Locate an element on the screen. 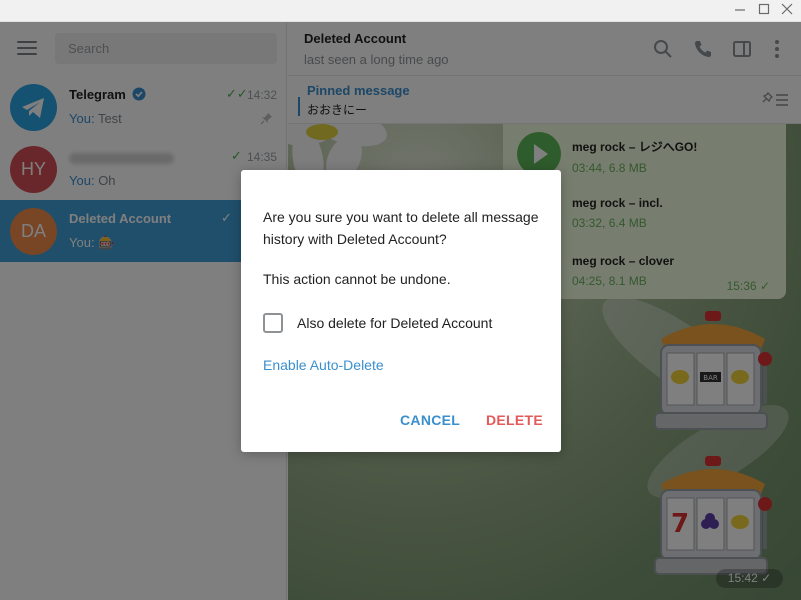 This screenshot has height=600, width=801. maximize-icon is located at coordinates (764, 11).